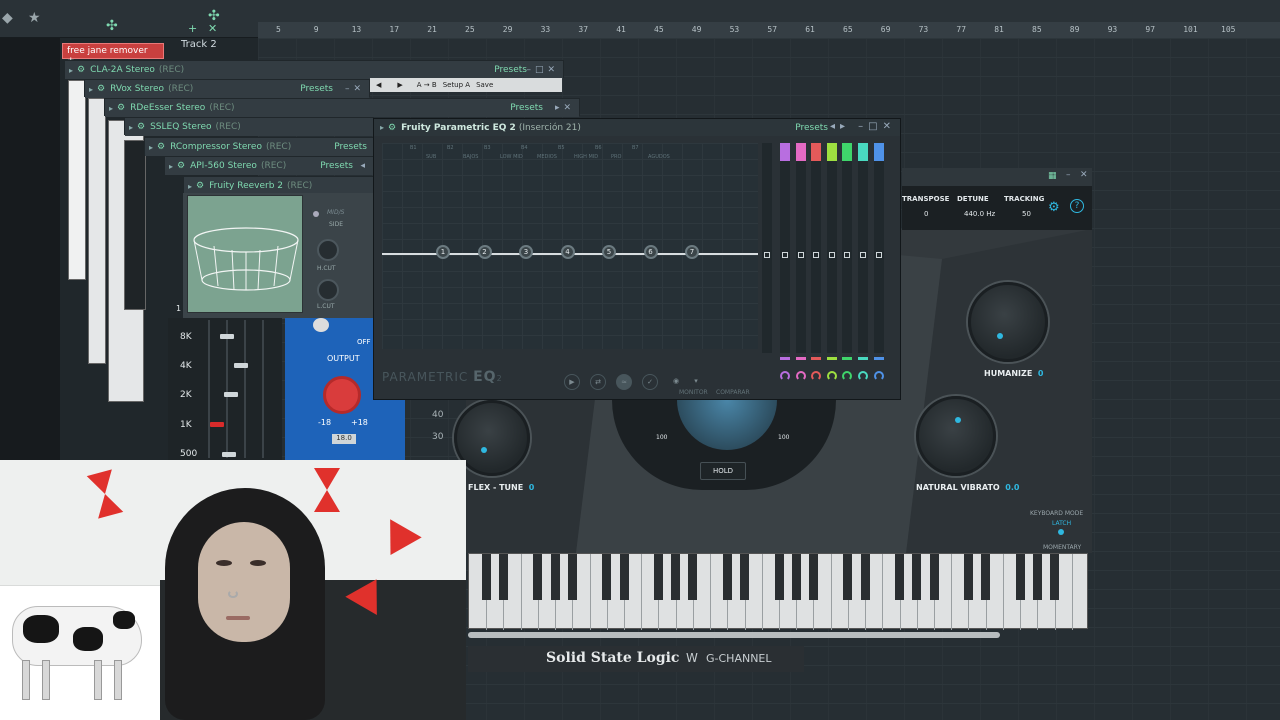 The image size is (1280, 720). I want to click on eq-band-node: 3, so click(526, 252).